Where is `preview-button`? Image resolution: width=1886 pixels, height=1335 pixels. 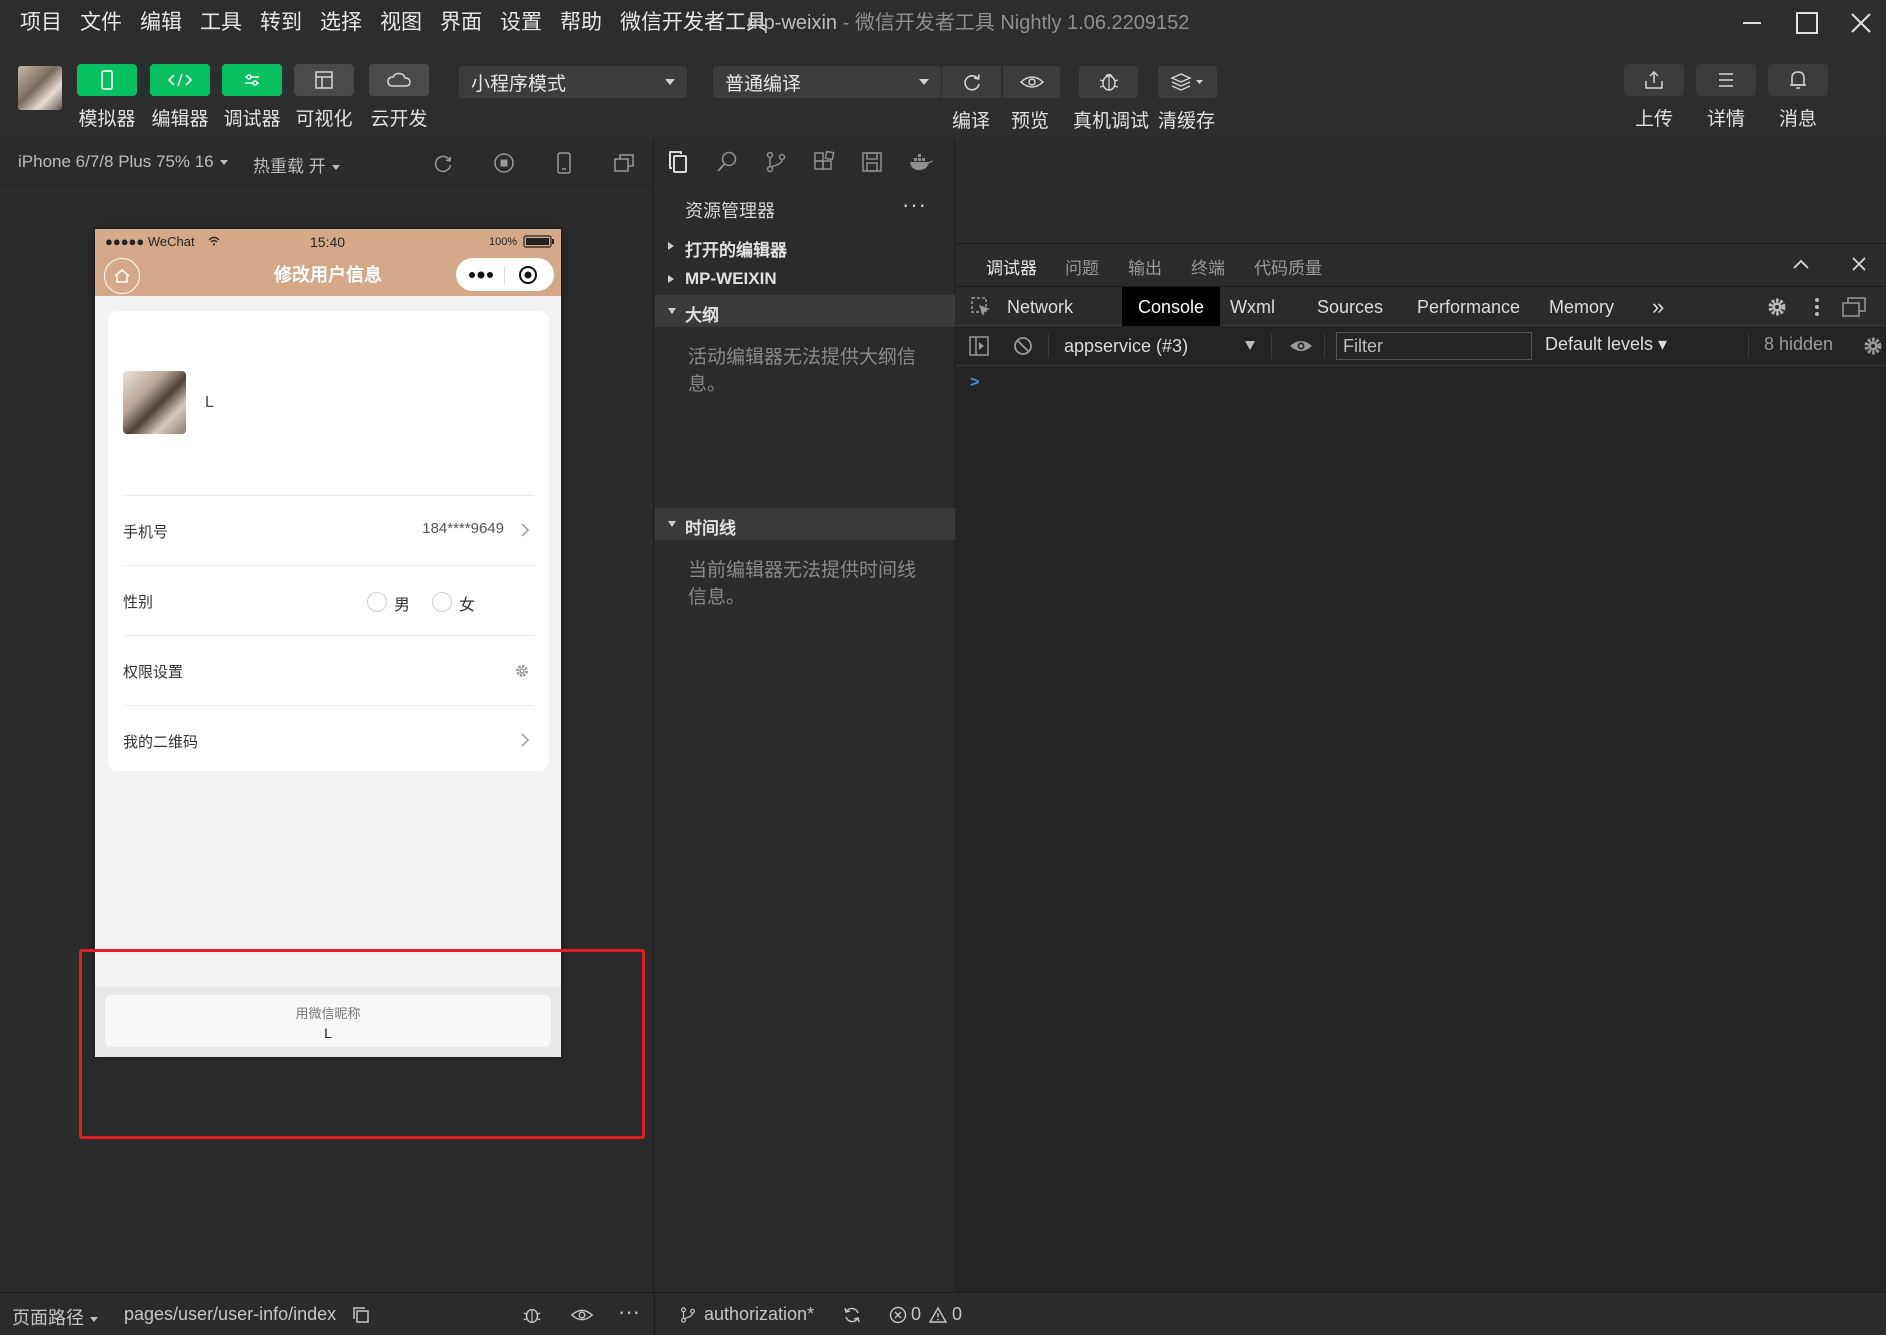
preview-button is located at coordinates (1031, 82).